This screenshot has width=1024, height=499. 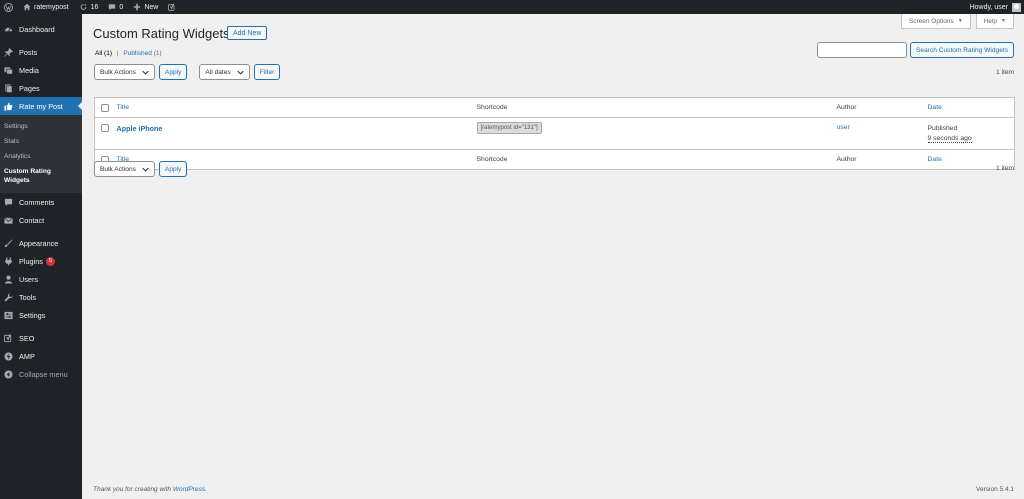 I want to click on sidebar-item-label: SEO, so click(x=27, y=338).